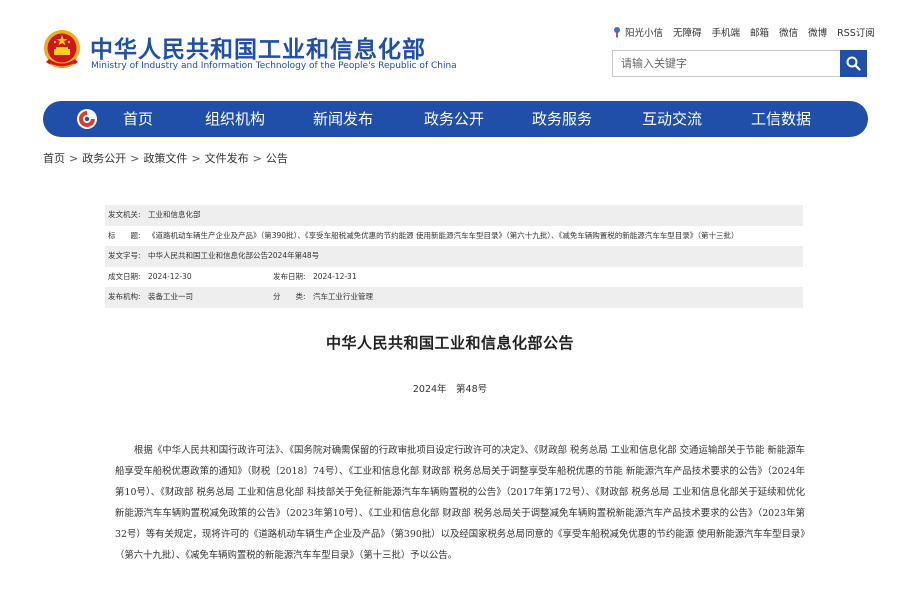  I want to click on breadcrumb: 首页 > 政务公开 > 政策文件 > 文件发布 > 公告, so click(165, 158).